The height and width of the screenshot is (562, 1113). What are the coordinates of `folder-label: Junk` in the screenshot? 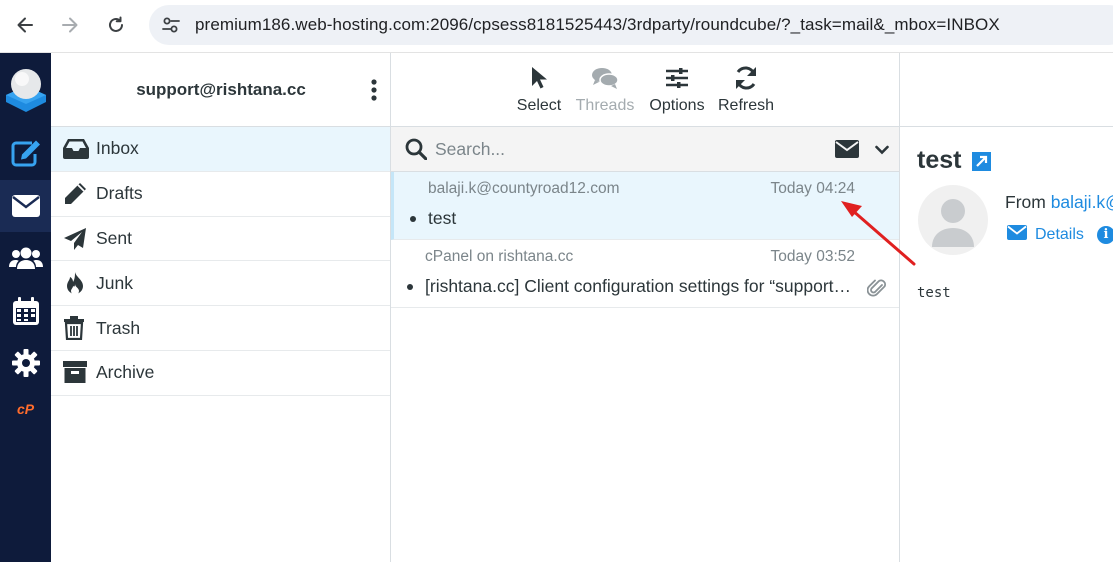 It's located at (114, 282).